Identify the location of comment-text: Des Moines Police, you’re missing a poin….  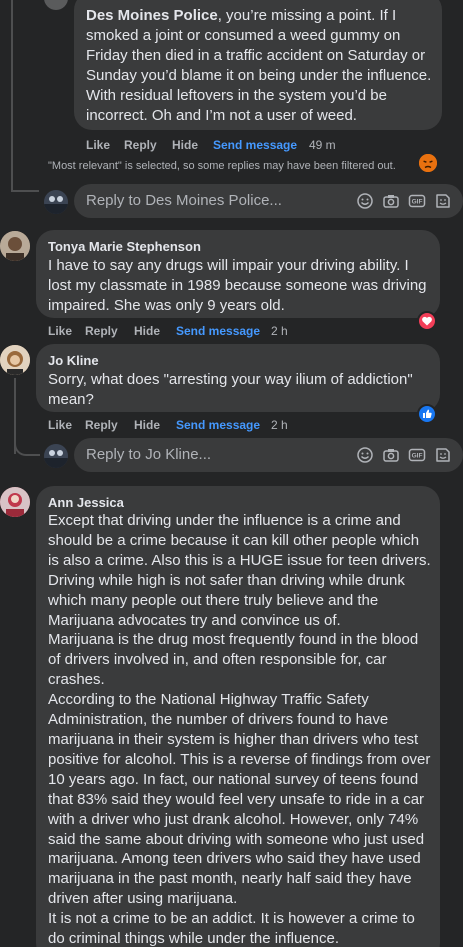
(259, 65).